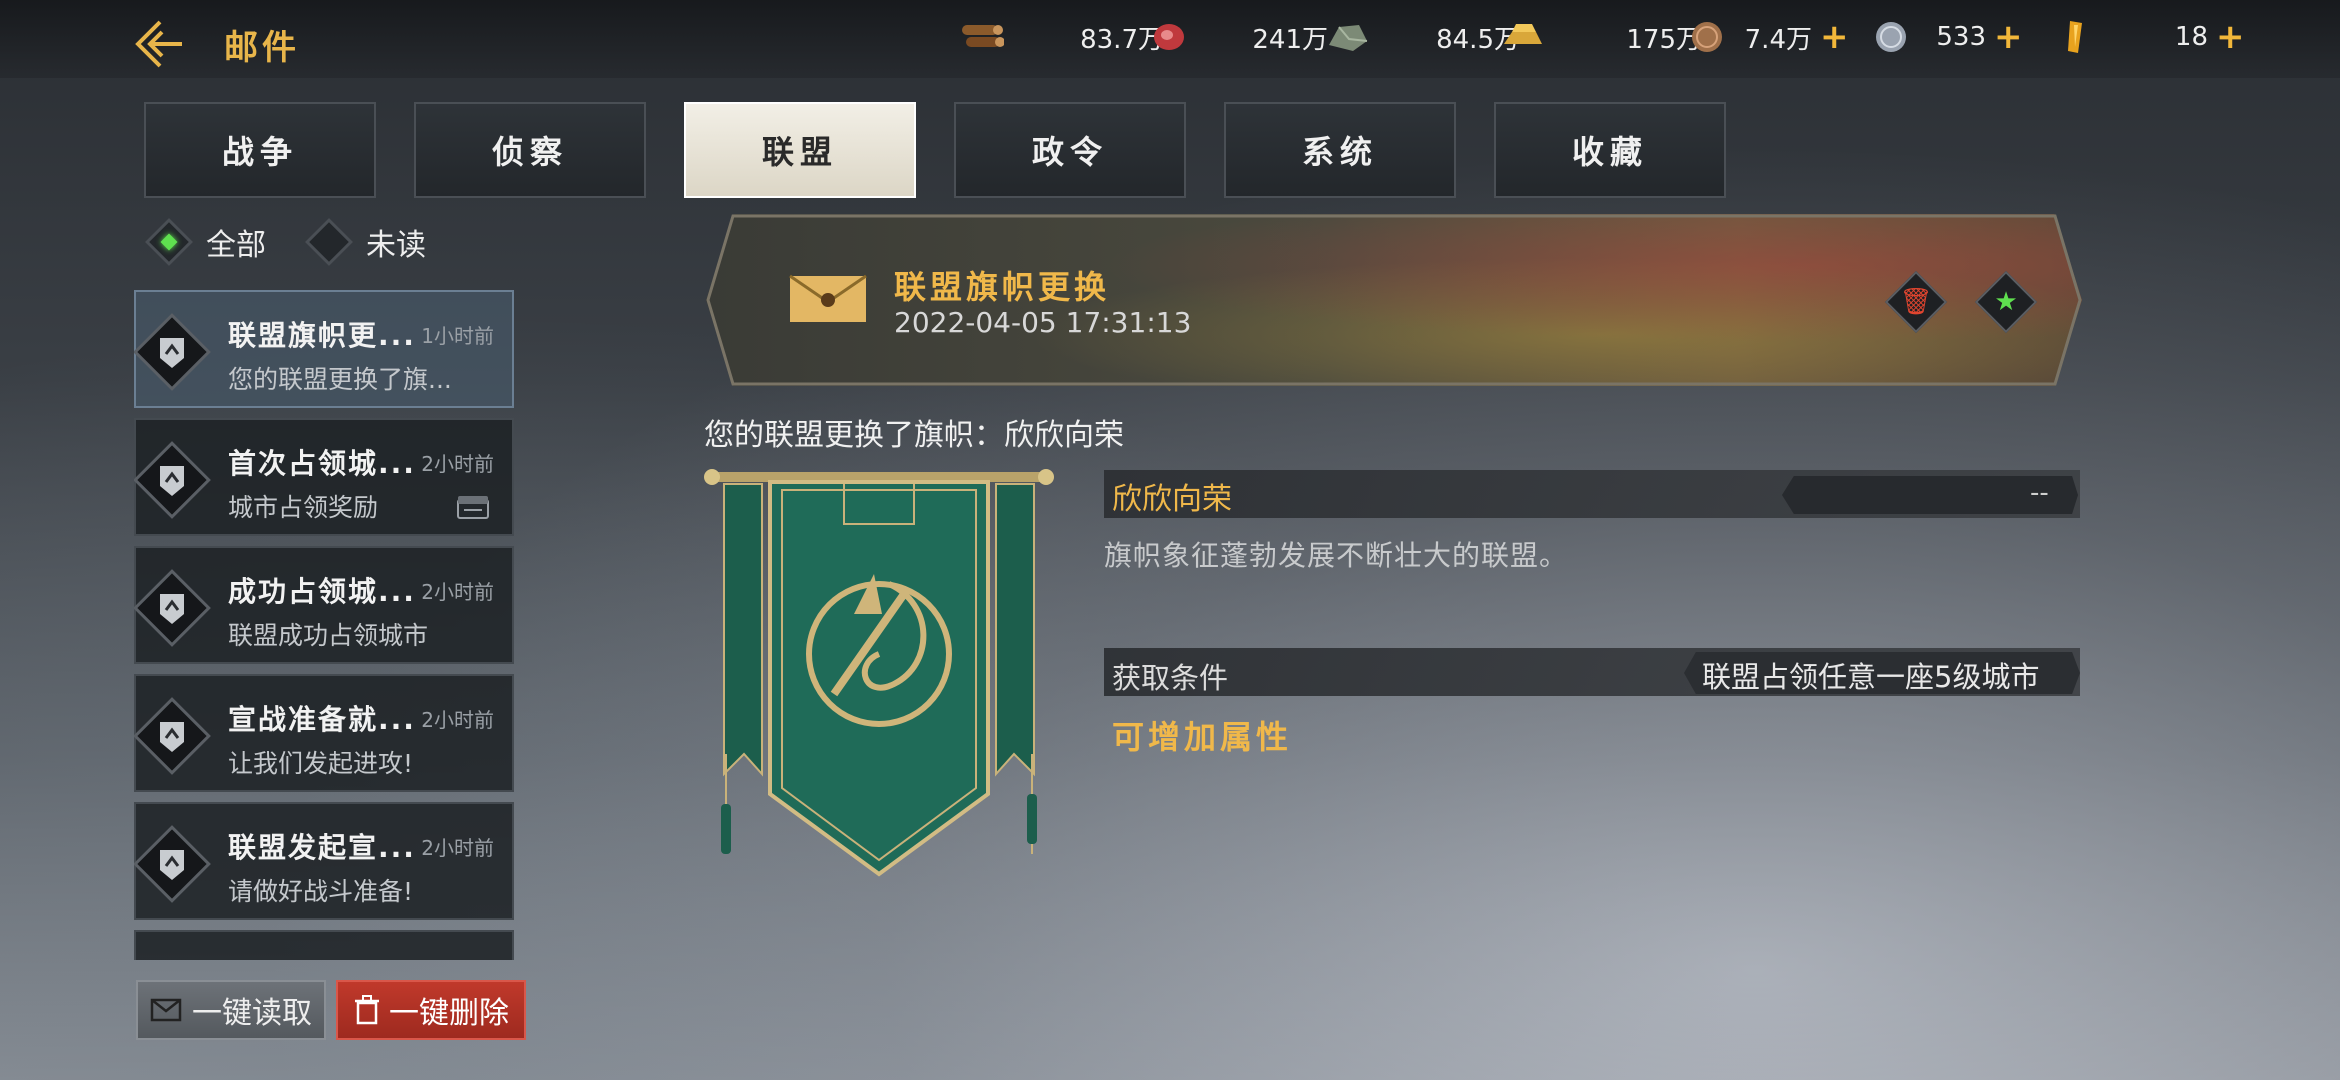 This screenshot has height=1080, width=2340. What do you see at coordinates (1043, 322) in the screenshot?
I see `mail-detail-date: 2022-04-05 17:31:13` at bounding box center [1043, 322].